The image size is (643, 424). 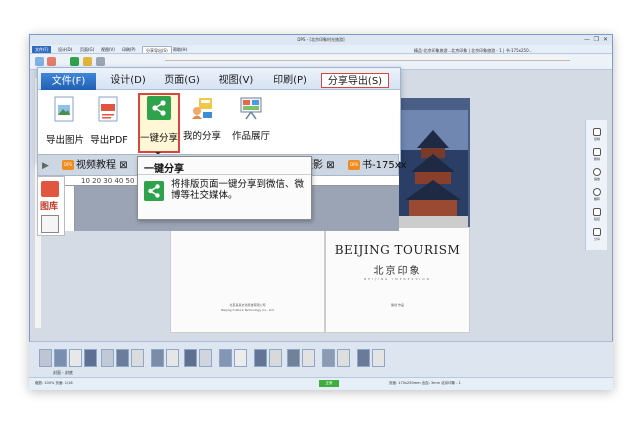 What do you see at coordinates (247, 305) in the screenshot?
I see `publisher-left: 北京某某文化科技有限公司` at bounding box center [247, 305].